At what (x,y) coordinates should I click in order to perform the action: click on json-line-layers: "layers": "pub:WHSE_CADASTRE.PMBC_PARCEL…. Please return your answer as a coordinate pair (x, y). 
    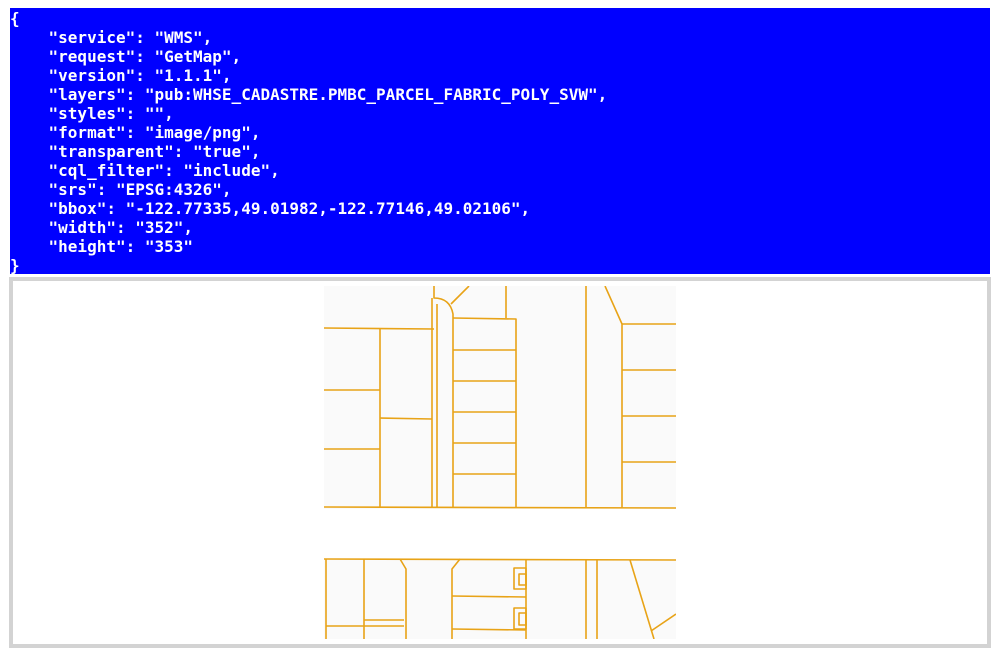
    Looking at the image, I should click on (309, 94).